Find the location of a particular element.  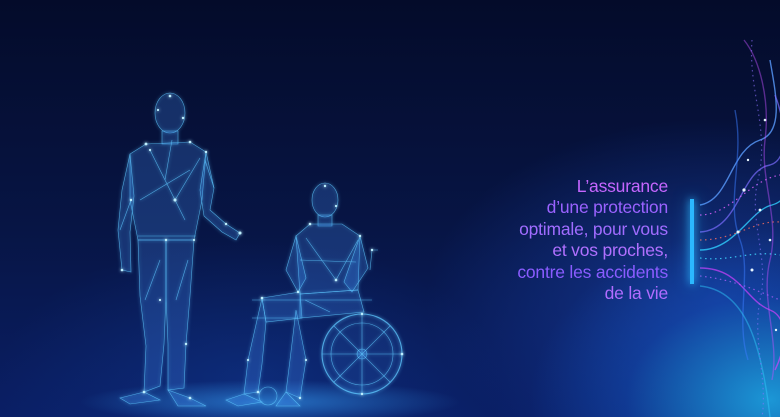

tagline-line: optimale, pour vous is located at coordinates (593, 228).